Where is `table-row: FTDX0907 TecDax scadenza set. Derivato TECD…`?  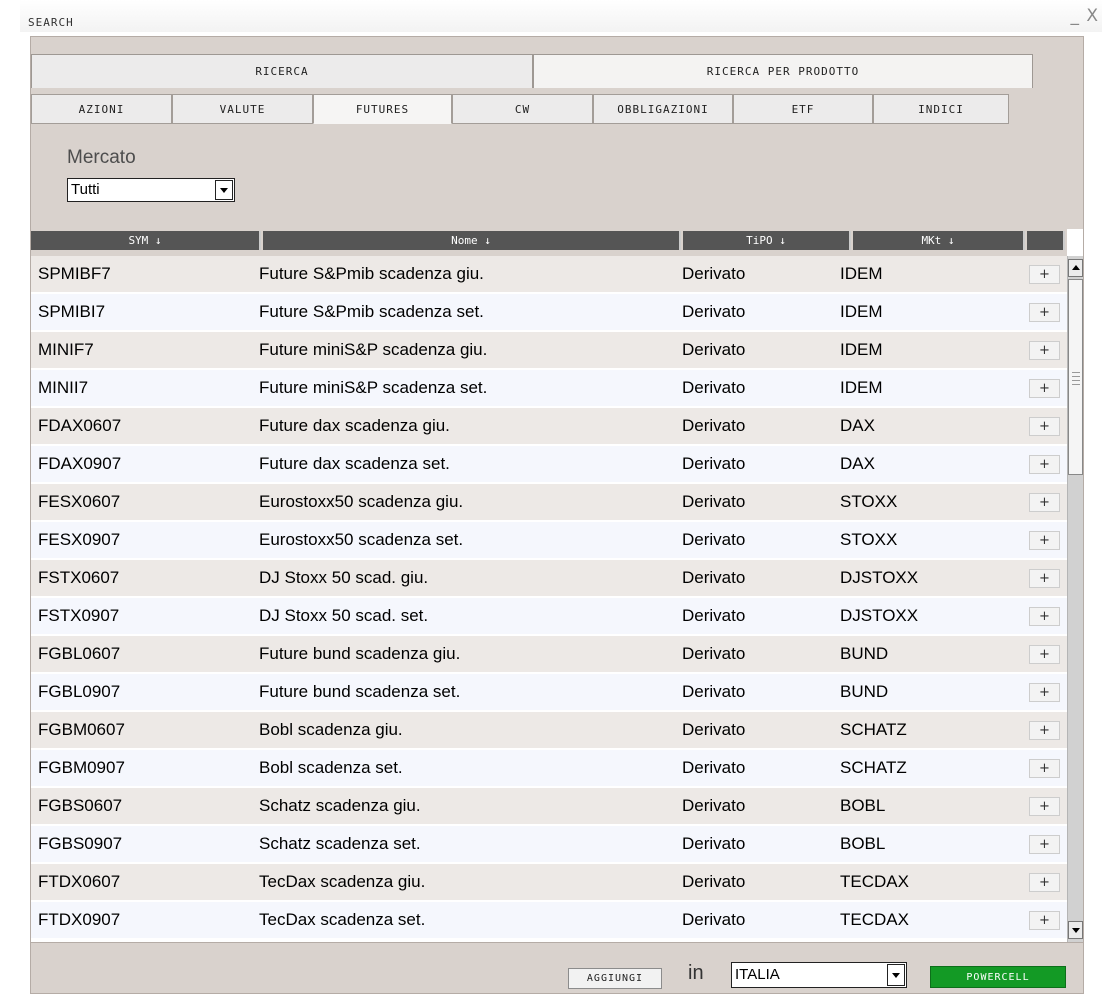
table-row: FTDX0907 TecDax scadenza set. Derivato TECD… is located at coordinates (549, 920).